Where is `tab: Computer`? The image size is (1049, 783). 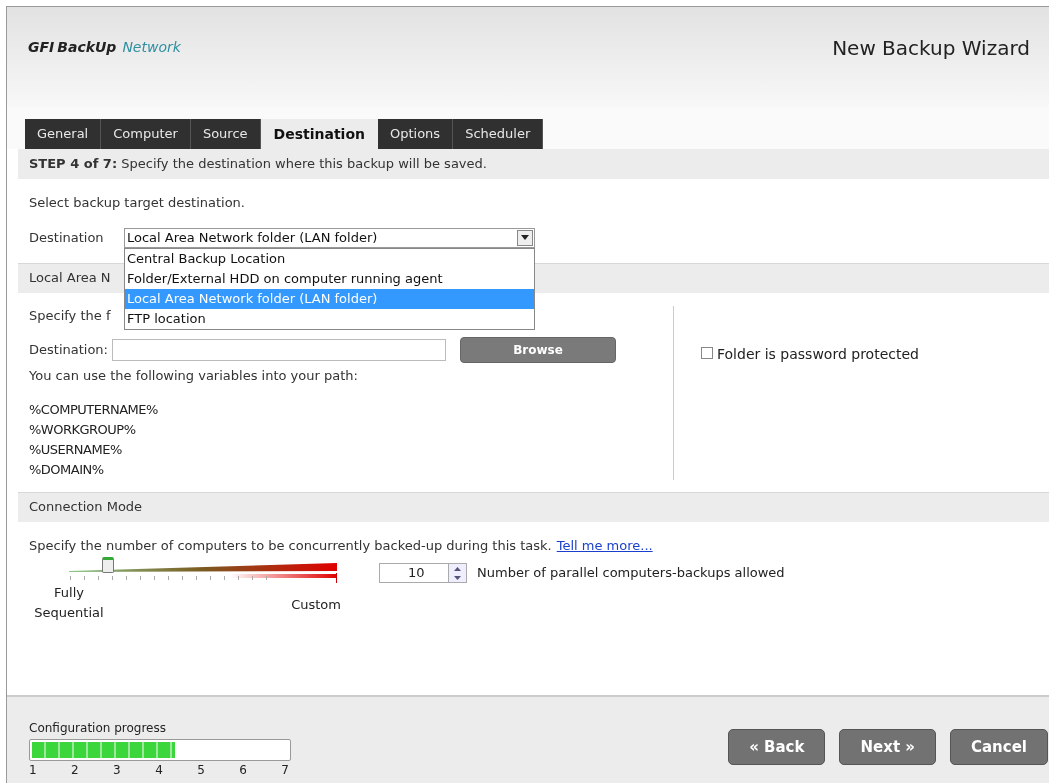
tab: Computer is located at coordinates (146, 134).